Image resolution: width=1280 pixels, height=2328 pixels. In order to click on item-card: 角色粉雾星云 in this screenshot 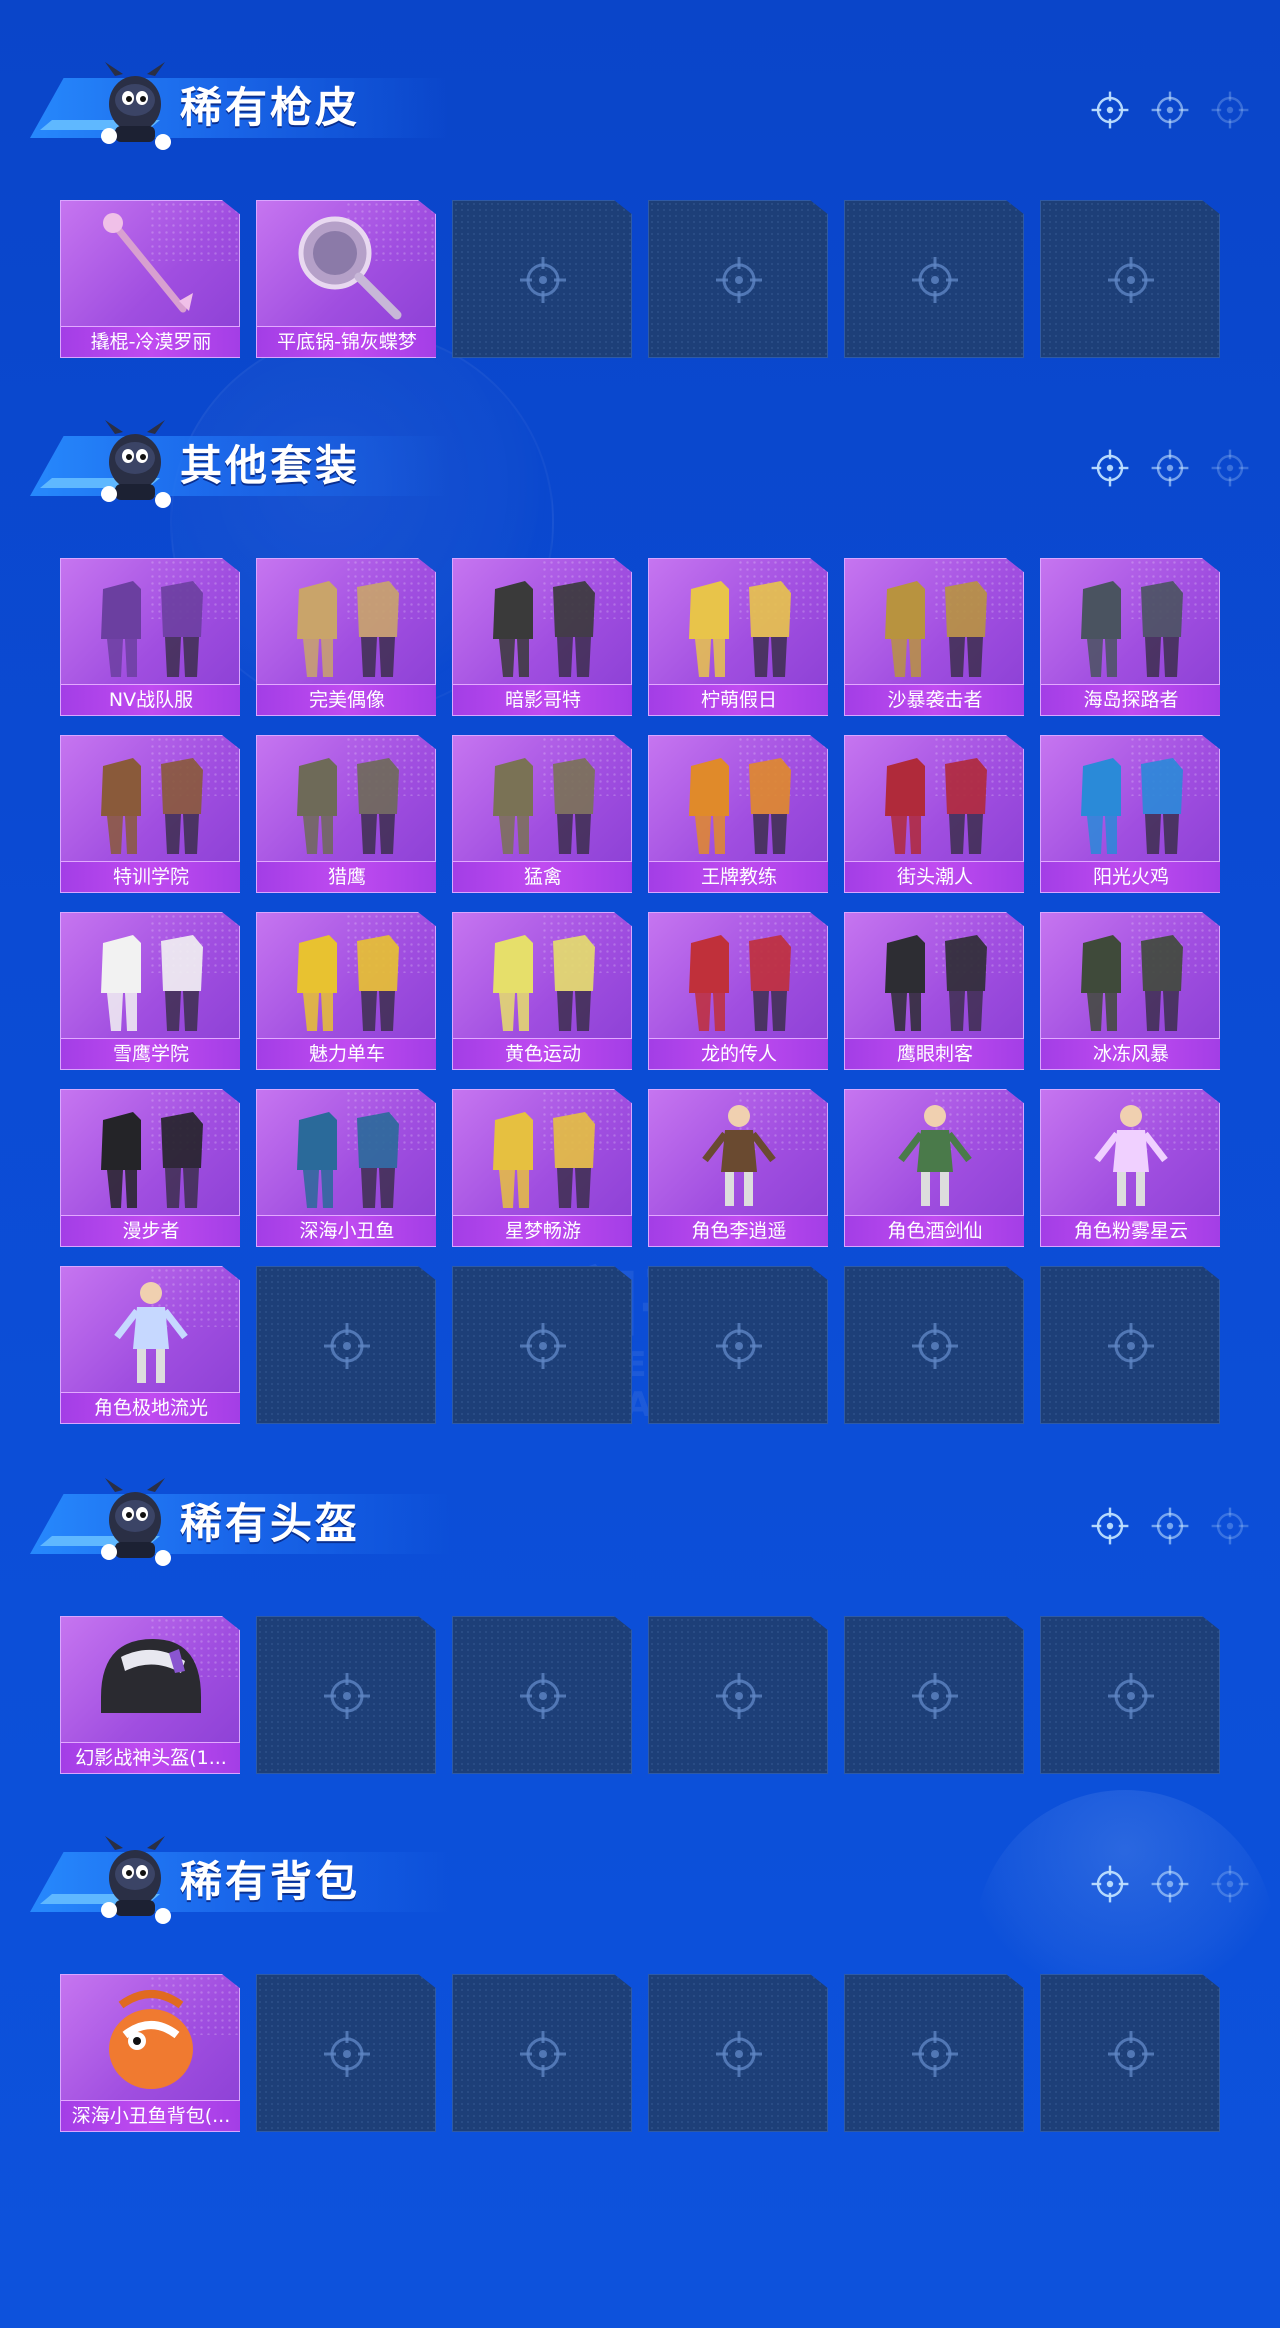, I will do `click(1130, 1168)`.